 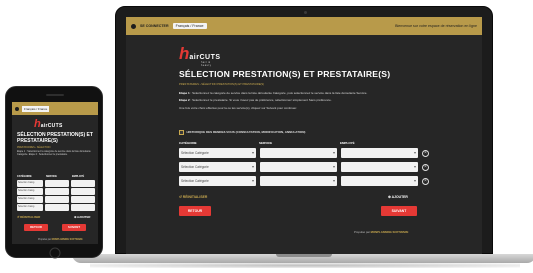 What do you see at coordinates (55, 95) in the screenshot?
I see `phone-earpiece` at bounding box center [55, 95].